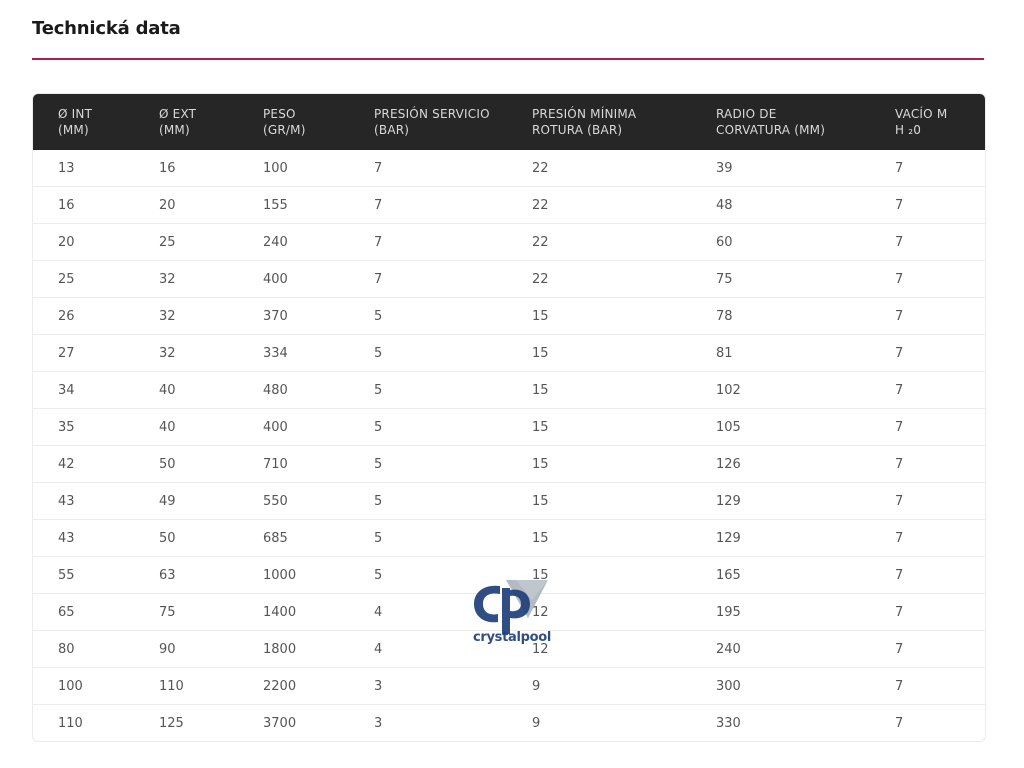 Image resolution: width=1024 pixels, height=768 pixels. I want to click on table-cell: 710, so click(293, 464).